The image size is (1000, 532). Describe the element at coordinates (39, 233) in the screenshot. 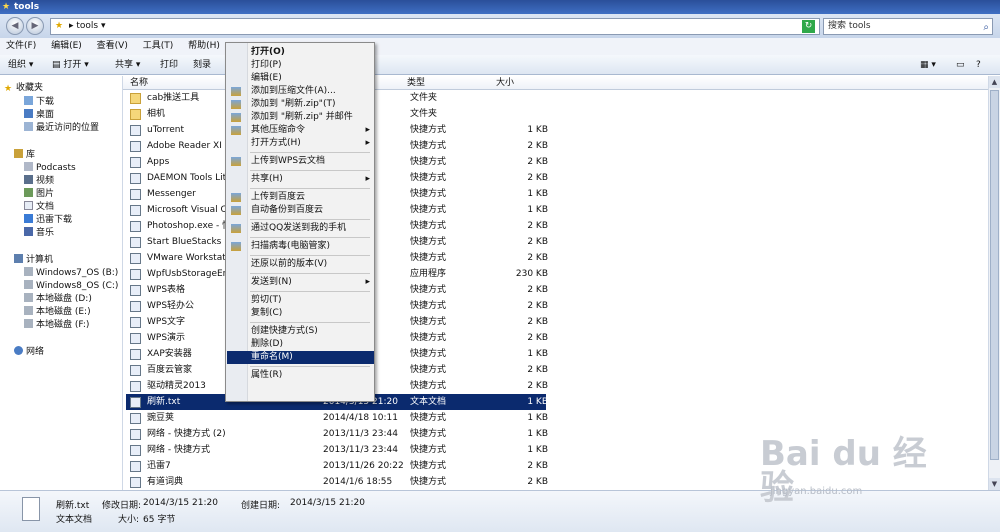

I see `sidebar-item-music: 音乐` at that location.